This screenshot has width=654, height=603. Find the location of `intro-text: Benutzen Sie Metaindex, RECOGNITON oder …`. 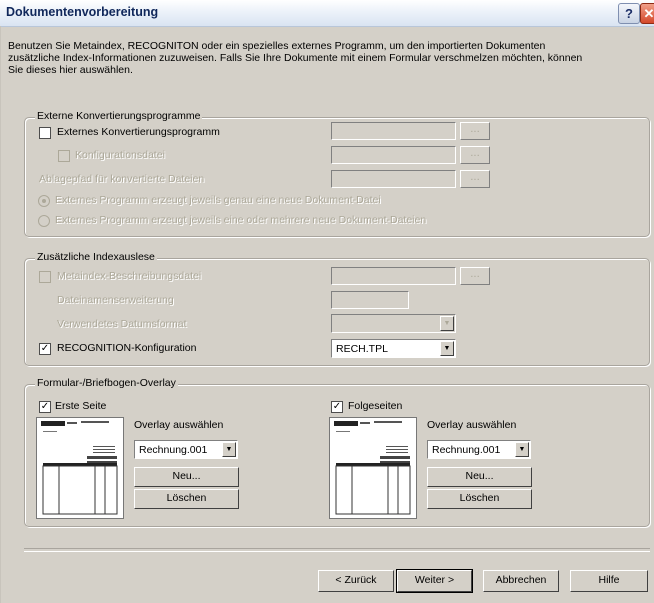

intro-text: Benutzen Sie Metaindex, RECOGNITON oder … is located at coordinates (328, 58).